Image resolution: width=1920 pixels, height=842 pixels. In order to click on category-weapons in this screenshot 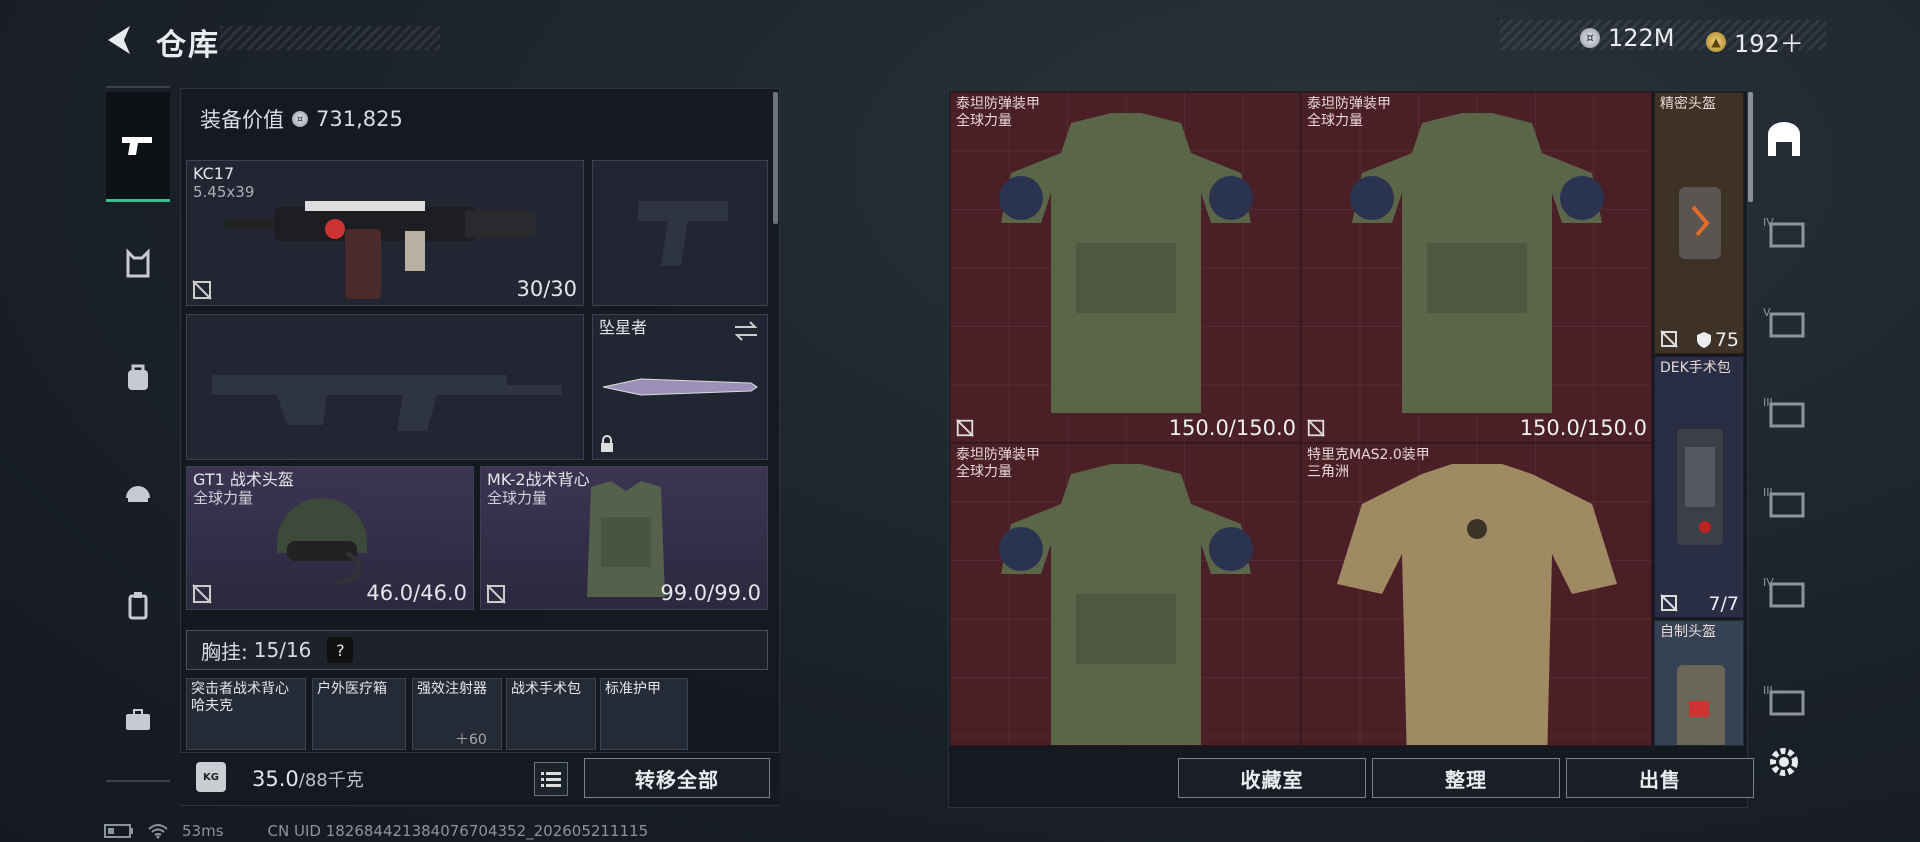, I will do `click(138, 147)`.